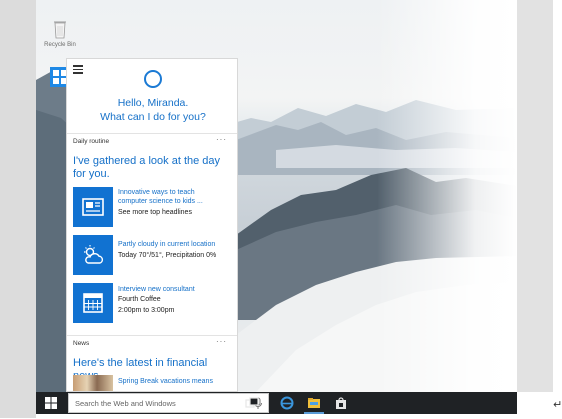 This screenshot has height=419, width=562. Describe the element at coordinates (153, 79) in the screenshot. I see `cortana-ring-icon` at that location.